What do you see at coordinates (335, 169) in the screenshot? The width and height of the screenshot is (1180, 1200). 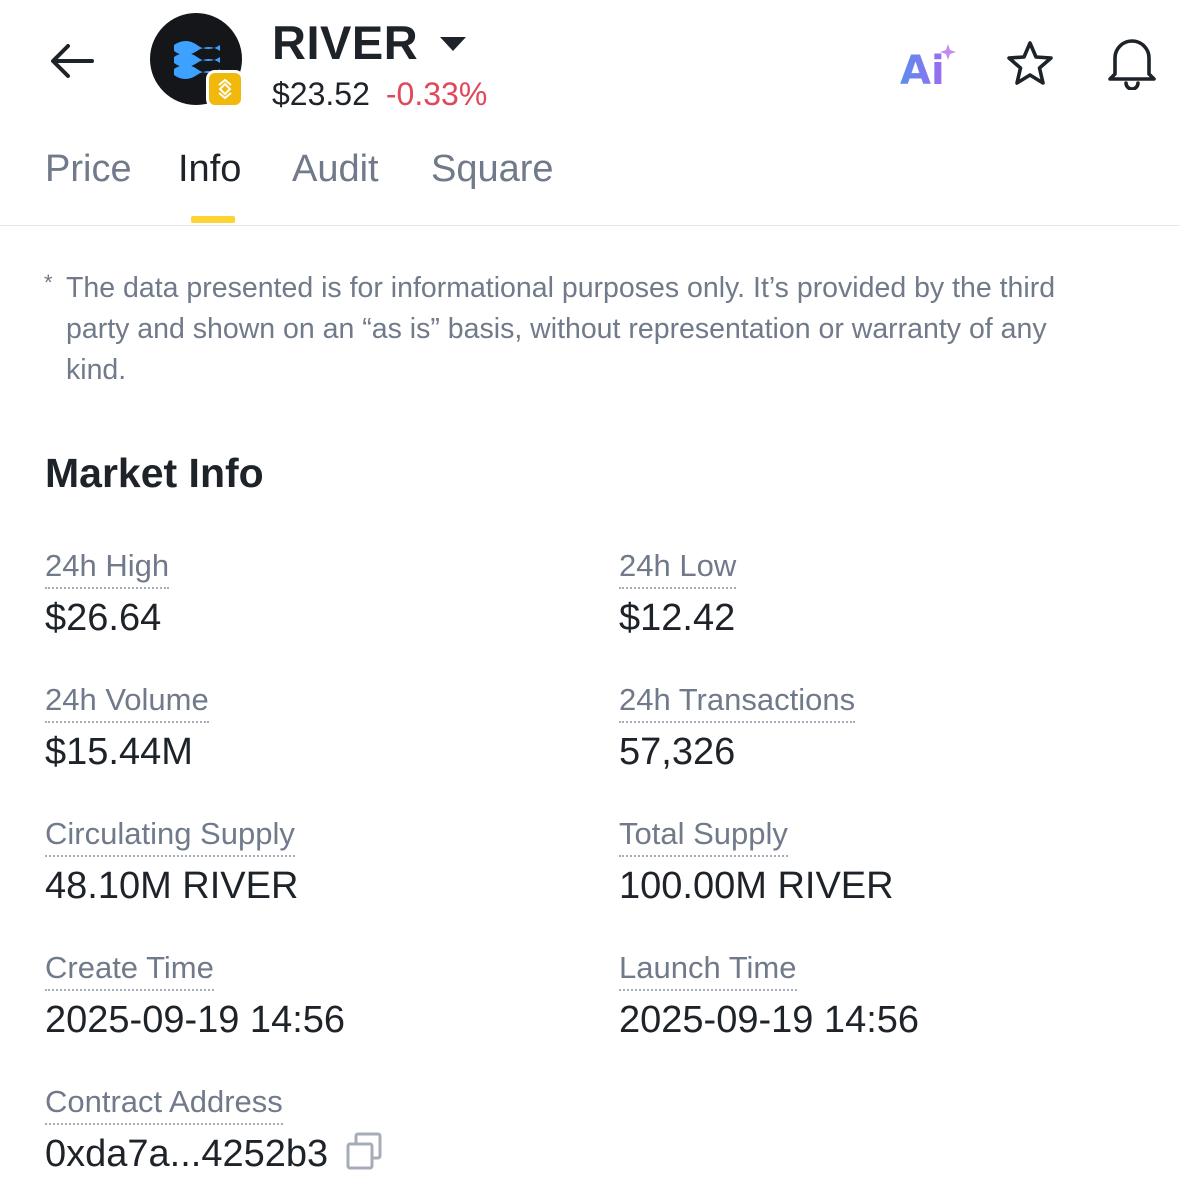 I see `tab-audit: Audit` at bounding box center [335, 169].